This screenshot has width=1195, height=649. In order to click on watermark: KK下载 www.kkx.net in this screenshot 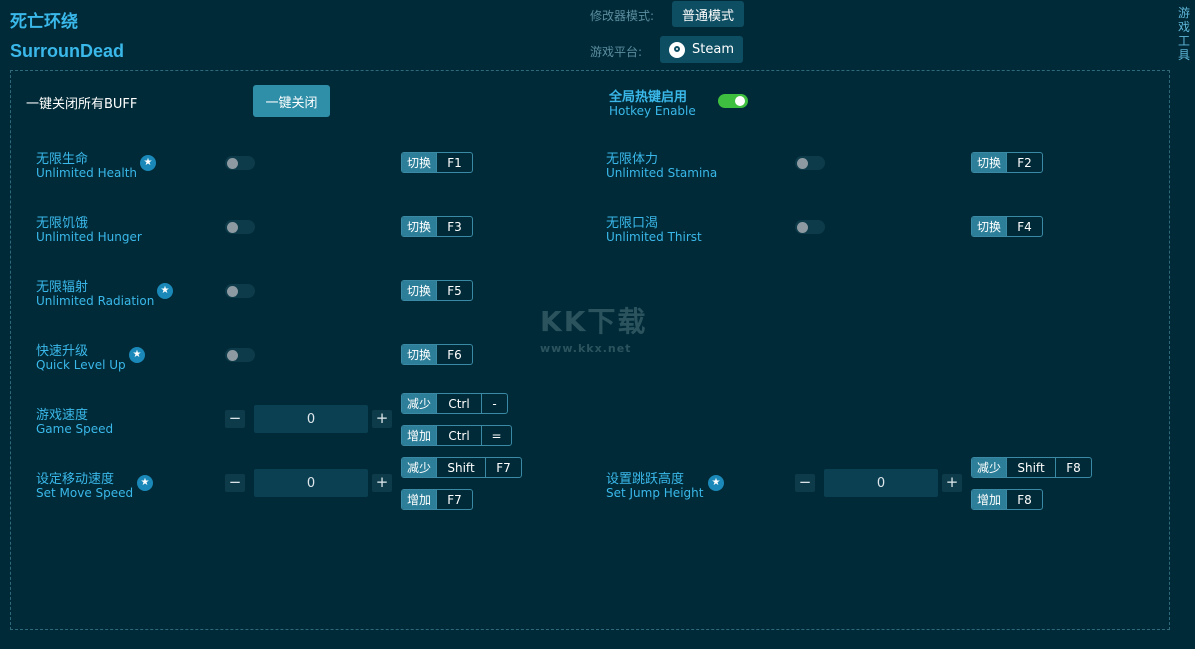, I will do `click(593, 327)`.